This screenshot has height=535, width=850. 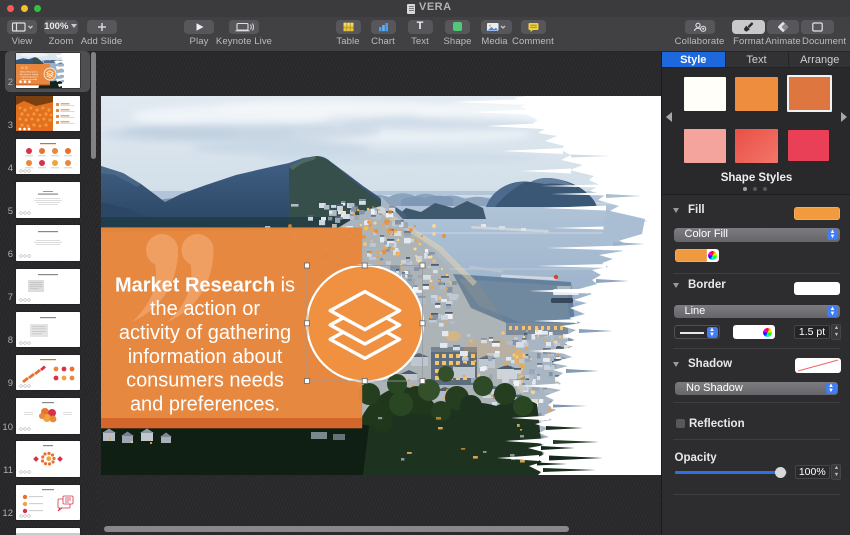 What do you see at coordinates (204, 404) in the screenshot?
I see `svg-text: and preferences.` at bounding box center [204, 404].